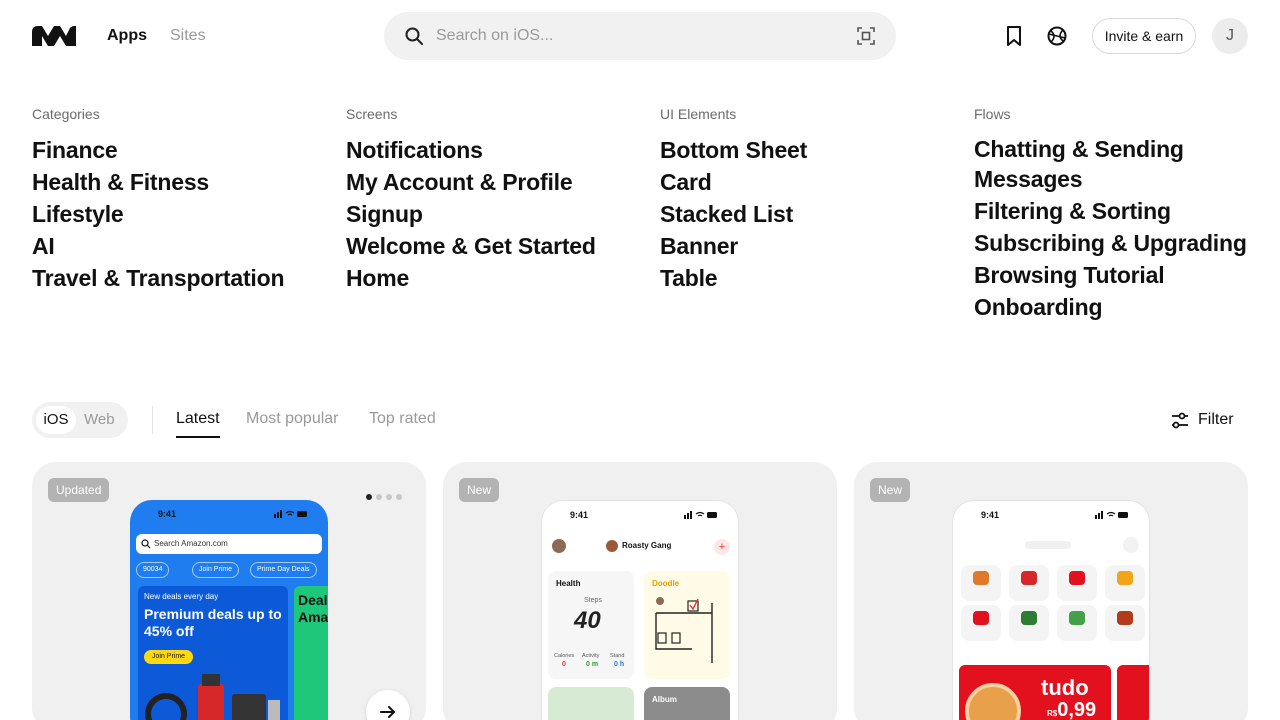 The width and height of the screenshot is (1280, 720). I want to click on steps-label: Steps, so click(593, 600).